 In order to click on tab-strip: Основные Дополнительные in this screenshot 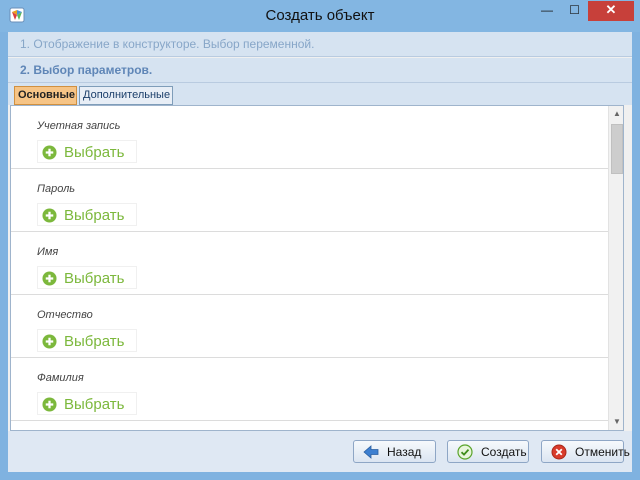, I will do `click(320, 94)`.